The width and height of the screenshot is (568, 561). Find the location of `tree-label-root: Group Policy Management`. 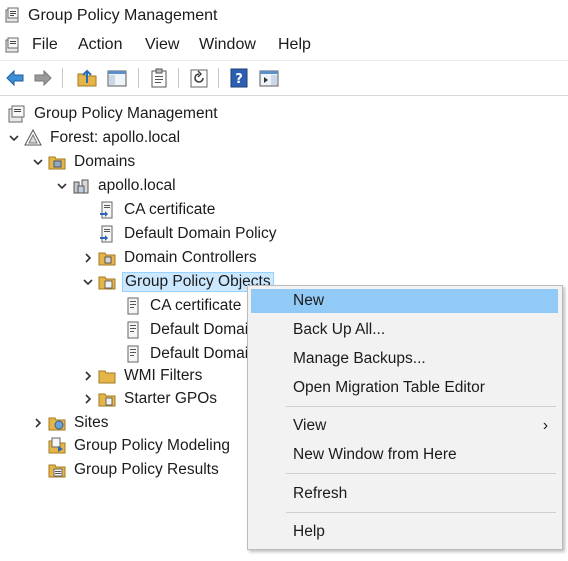

tree-label-root: Group Policy Management is located at coordinates (126, 113).